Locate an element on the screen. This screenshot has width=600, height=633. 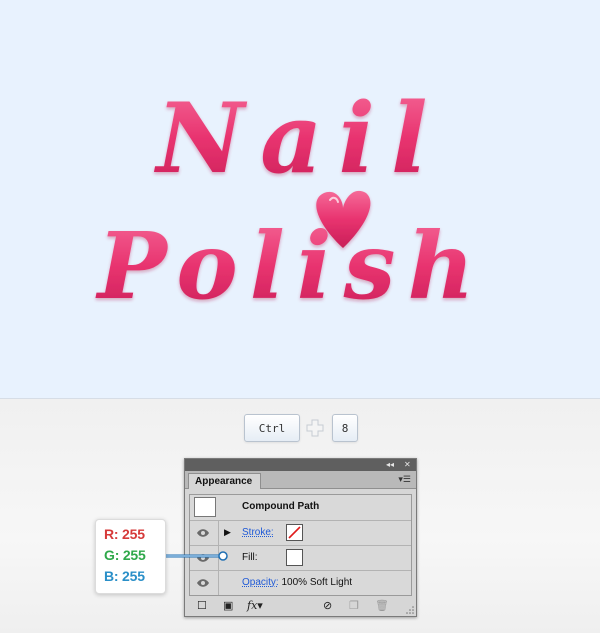
artwork-line-1: Nail is located at coordinates (299, 138).